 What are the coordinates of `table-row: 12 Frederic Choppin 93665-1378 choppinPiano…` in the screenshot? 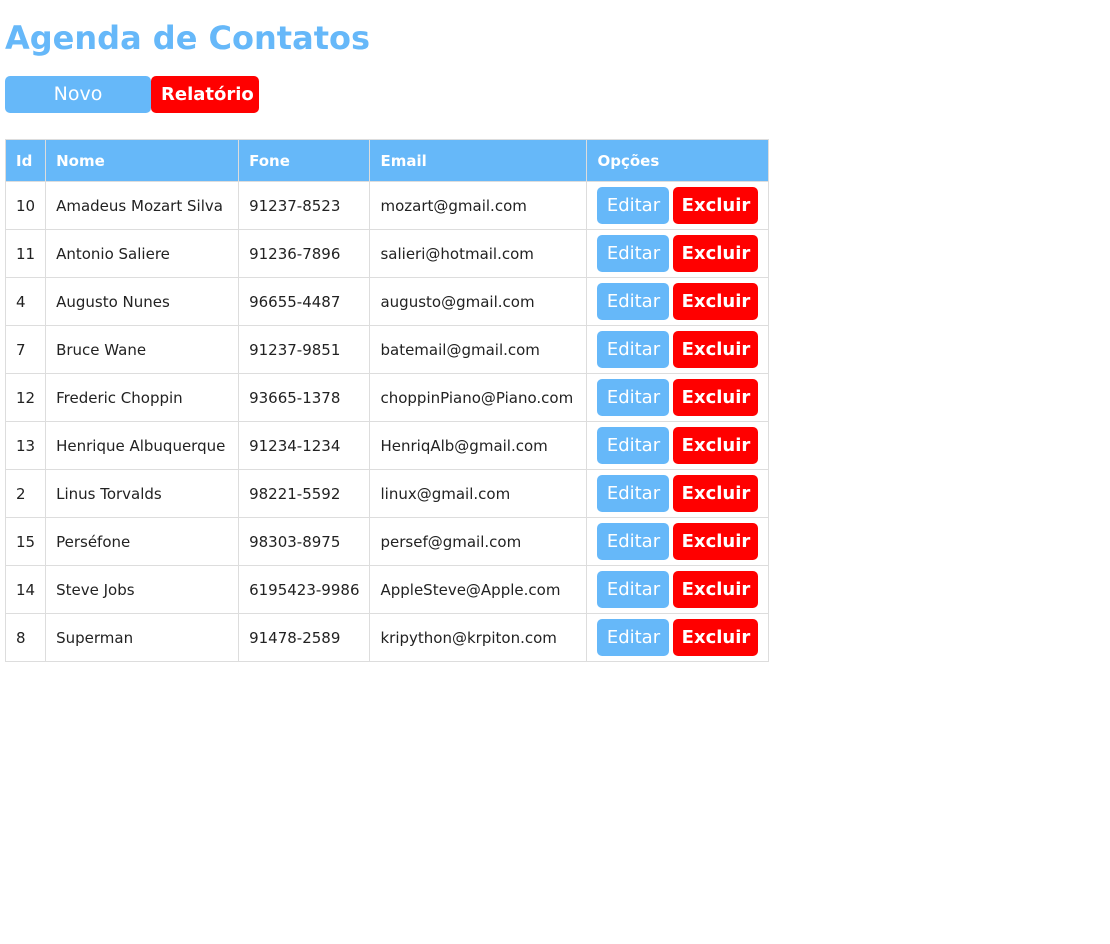 It's located at (387, 397).